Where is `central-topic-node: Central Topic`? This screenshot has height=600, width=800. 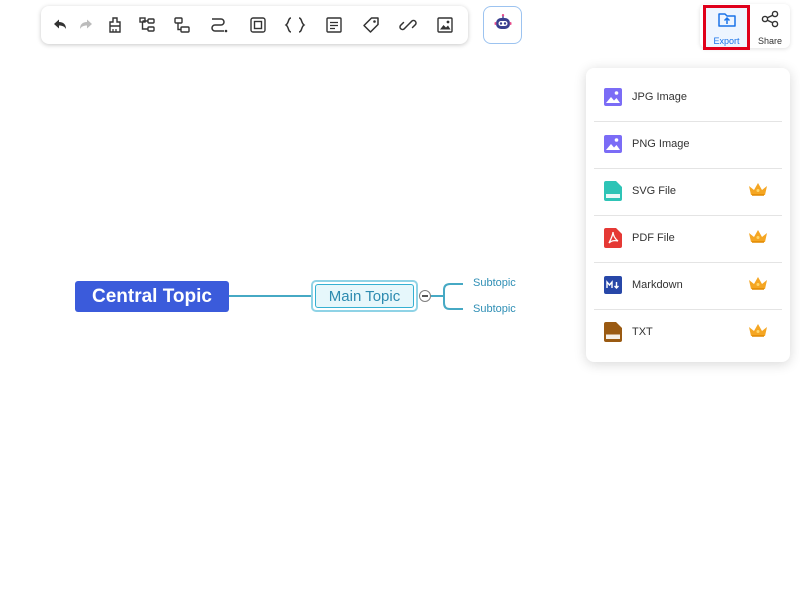 central-topic-node: Central Topic is located at coordinates (152, 296).